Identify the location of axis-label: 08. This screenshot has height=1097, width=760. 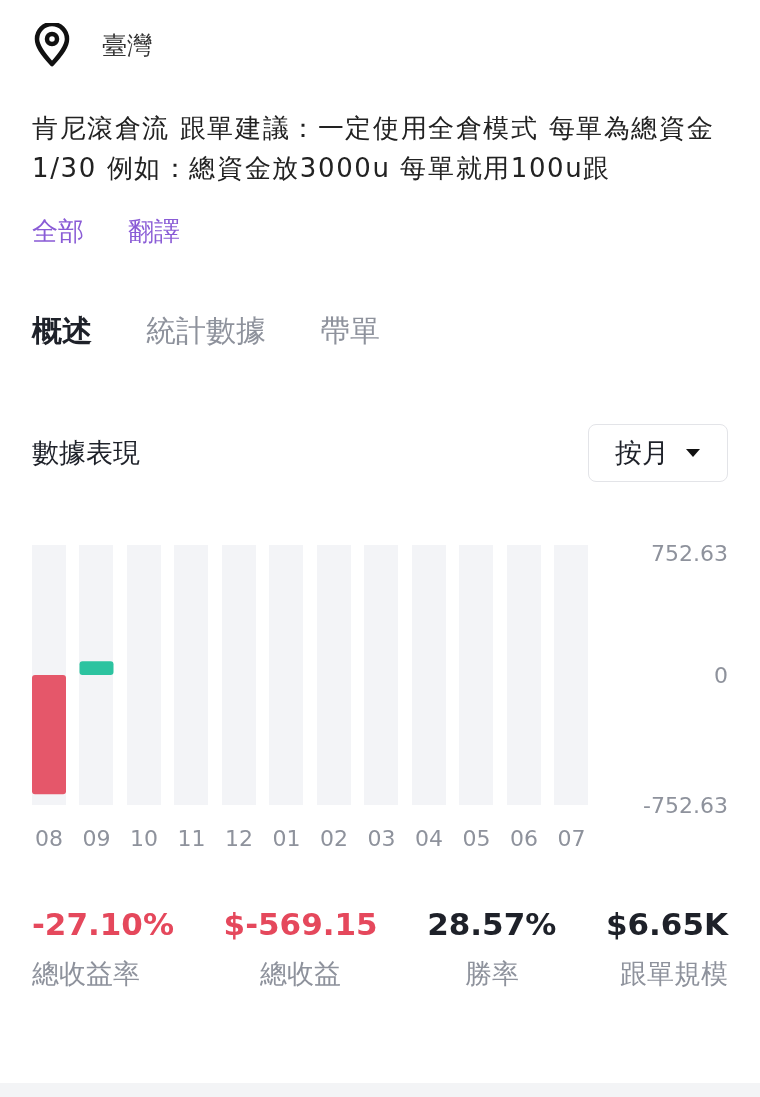
(49, 838).